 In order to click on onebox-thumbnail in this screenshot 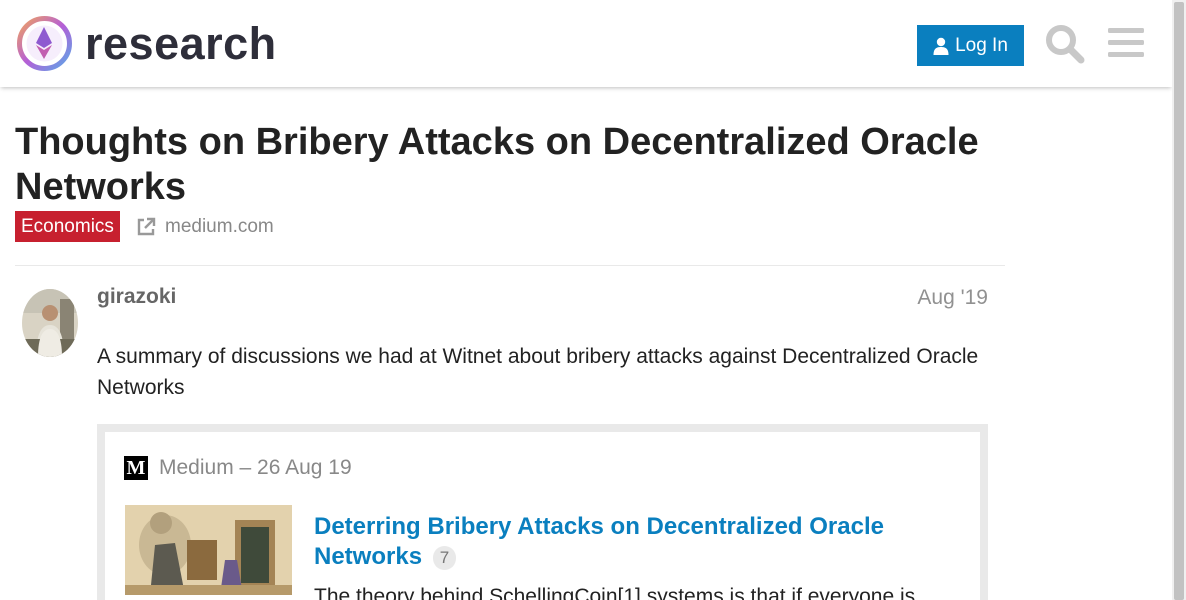, I will do `click(208, 550)`.